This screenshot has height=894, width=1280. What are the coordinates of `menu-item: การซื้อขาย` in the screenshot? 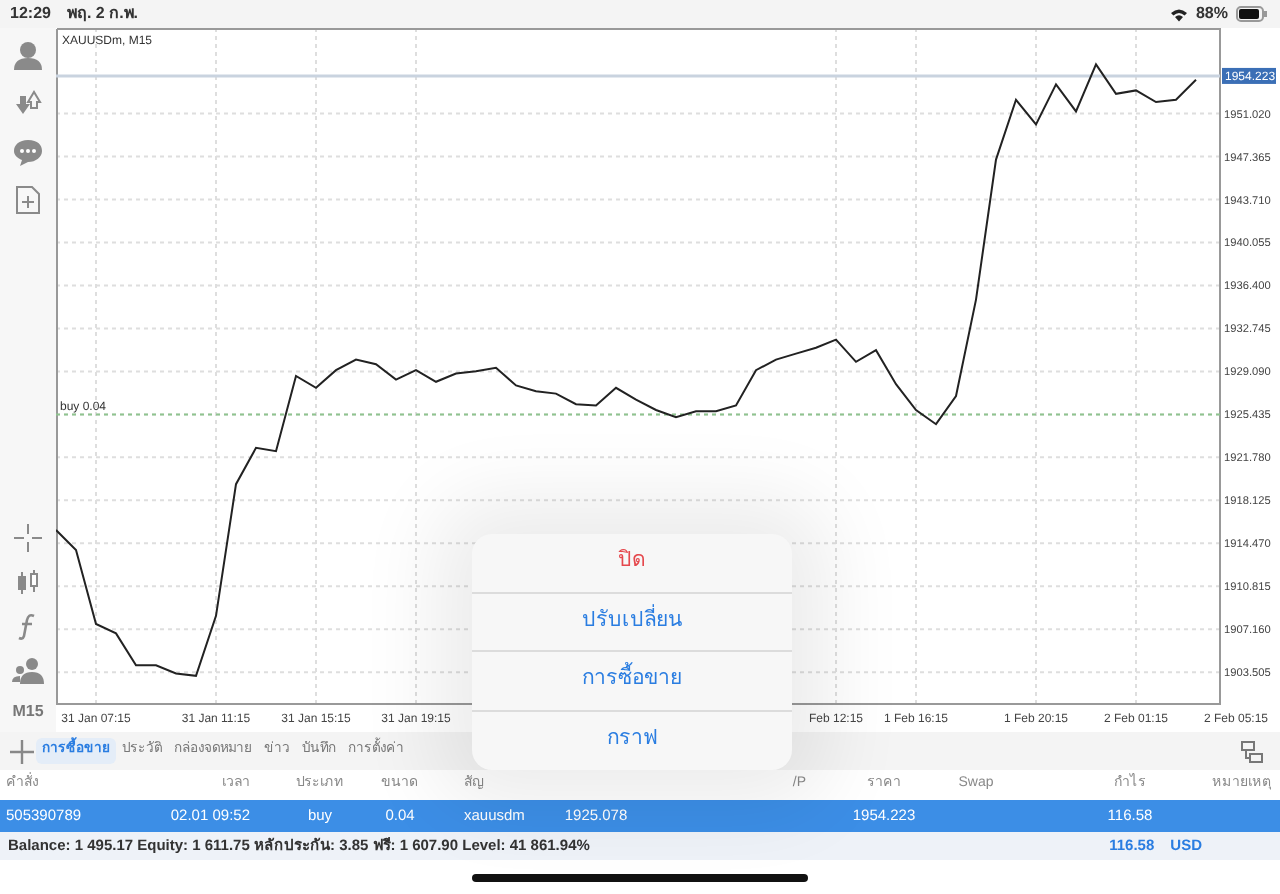 It's located at (632, 681).